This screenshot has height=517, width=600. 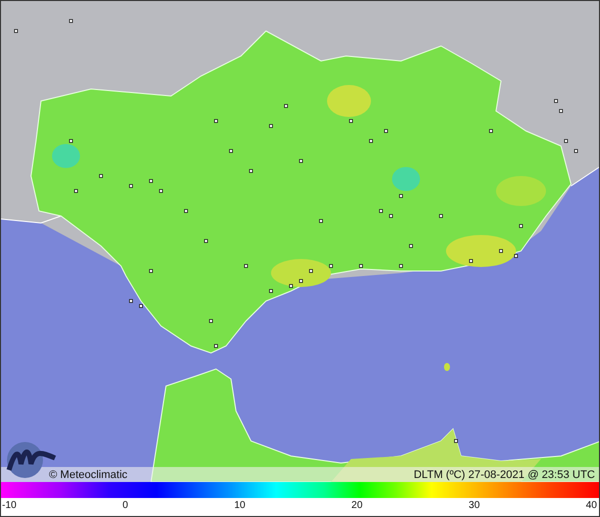 What do you see at coordinates (31, 460) in the screenshot?
I see `logo-icon` at bounding box center [31, 460].